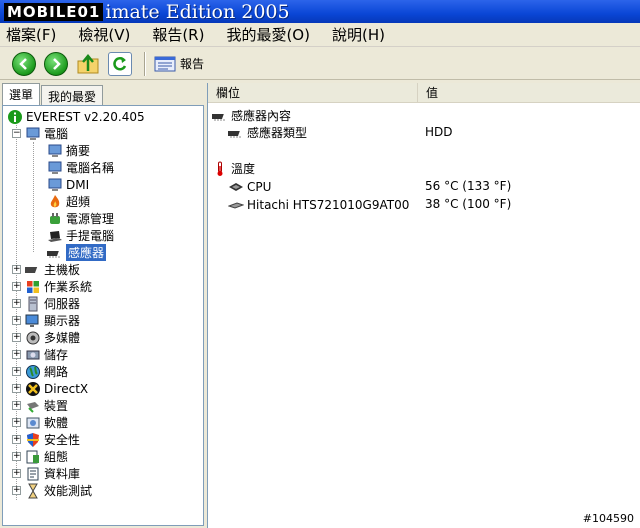  Describe the element at coordinates (234, 134) in the screenshot. I see `chip-icon` at that location.